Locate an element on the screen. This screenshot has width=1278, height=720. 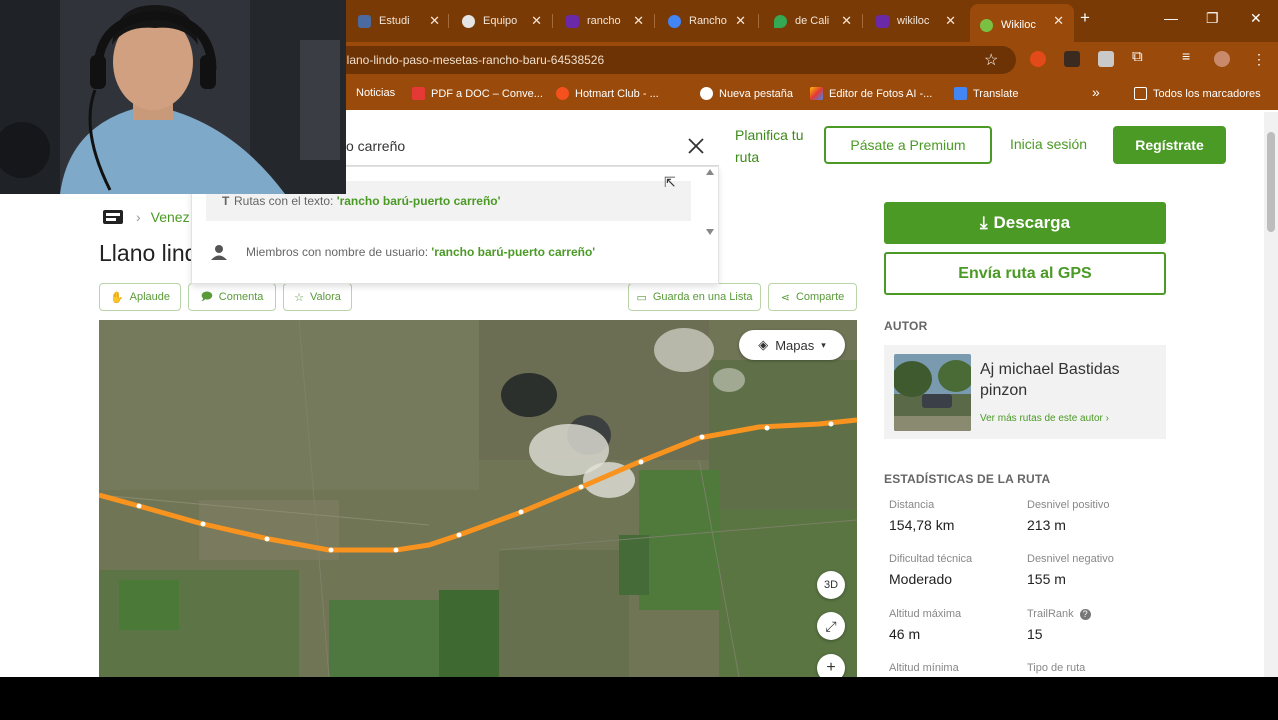
star-icon: ☆ is located at coordinates (299, 297).